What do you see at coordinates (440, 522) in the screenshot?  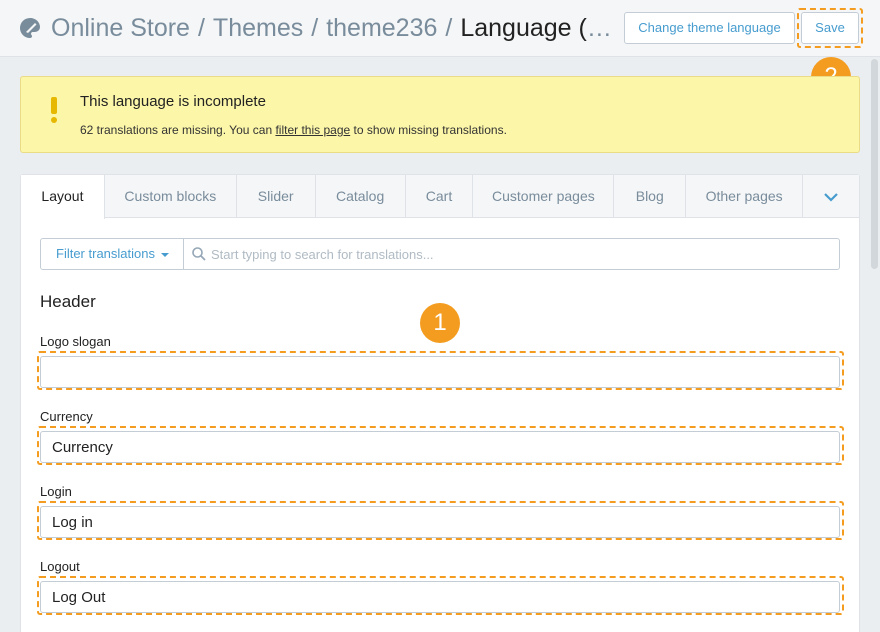 I see `login-input` at bounding box center [440, 522].